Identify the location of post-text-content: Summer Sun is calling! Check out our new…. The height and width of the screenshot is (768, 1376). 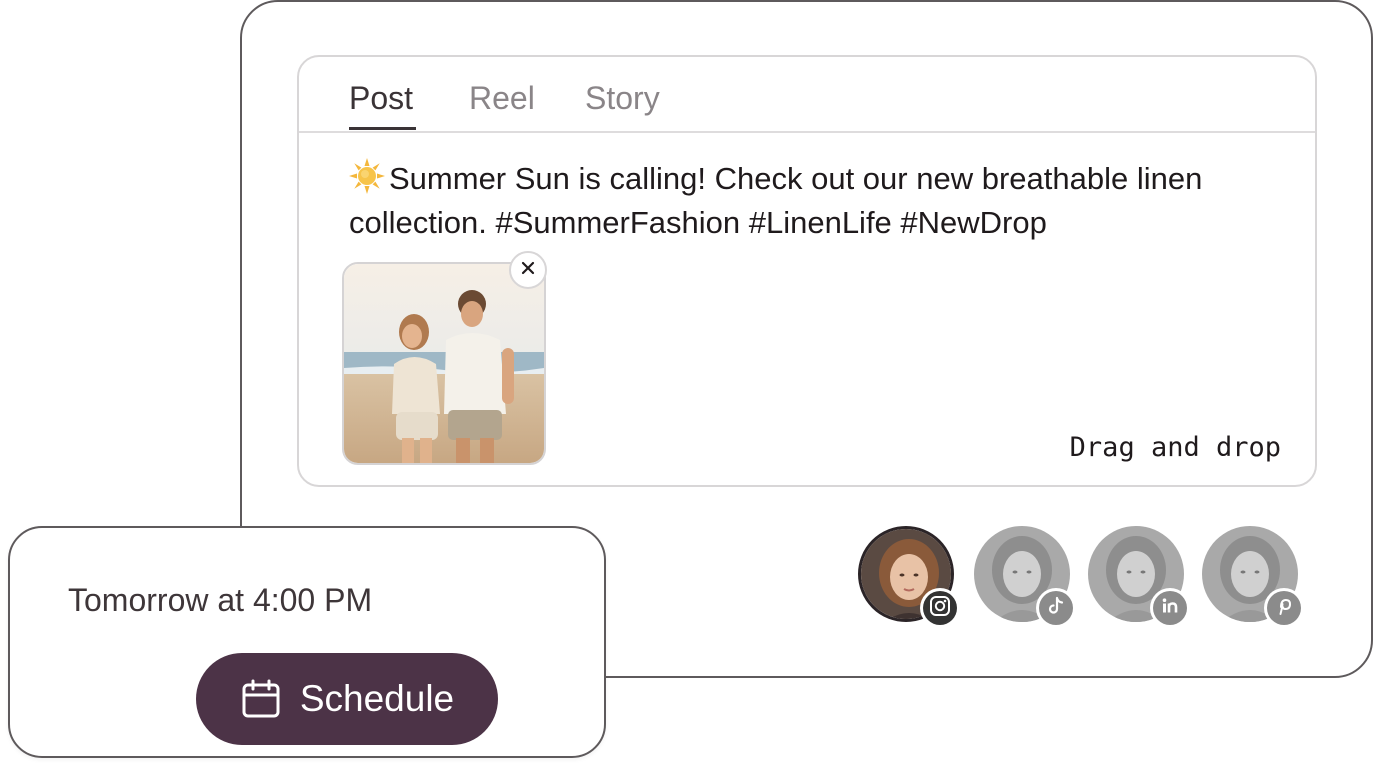
(776, 200).